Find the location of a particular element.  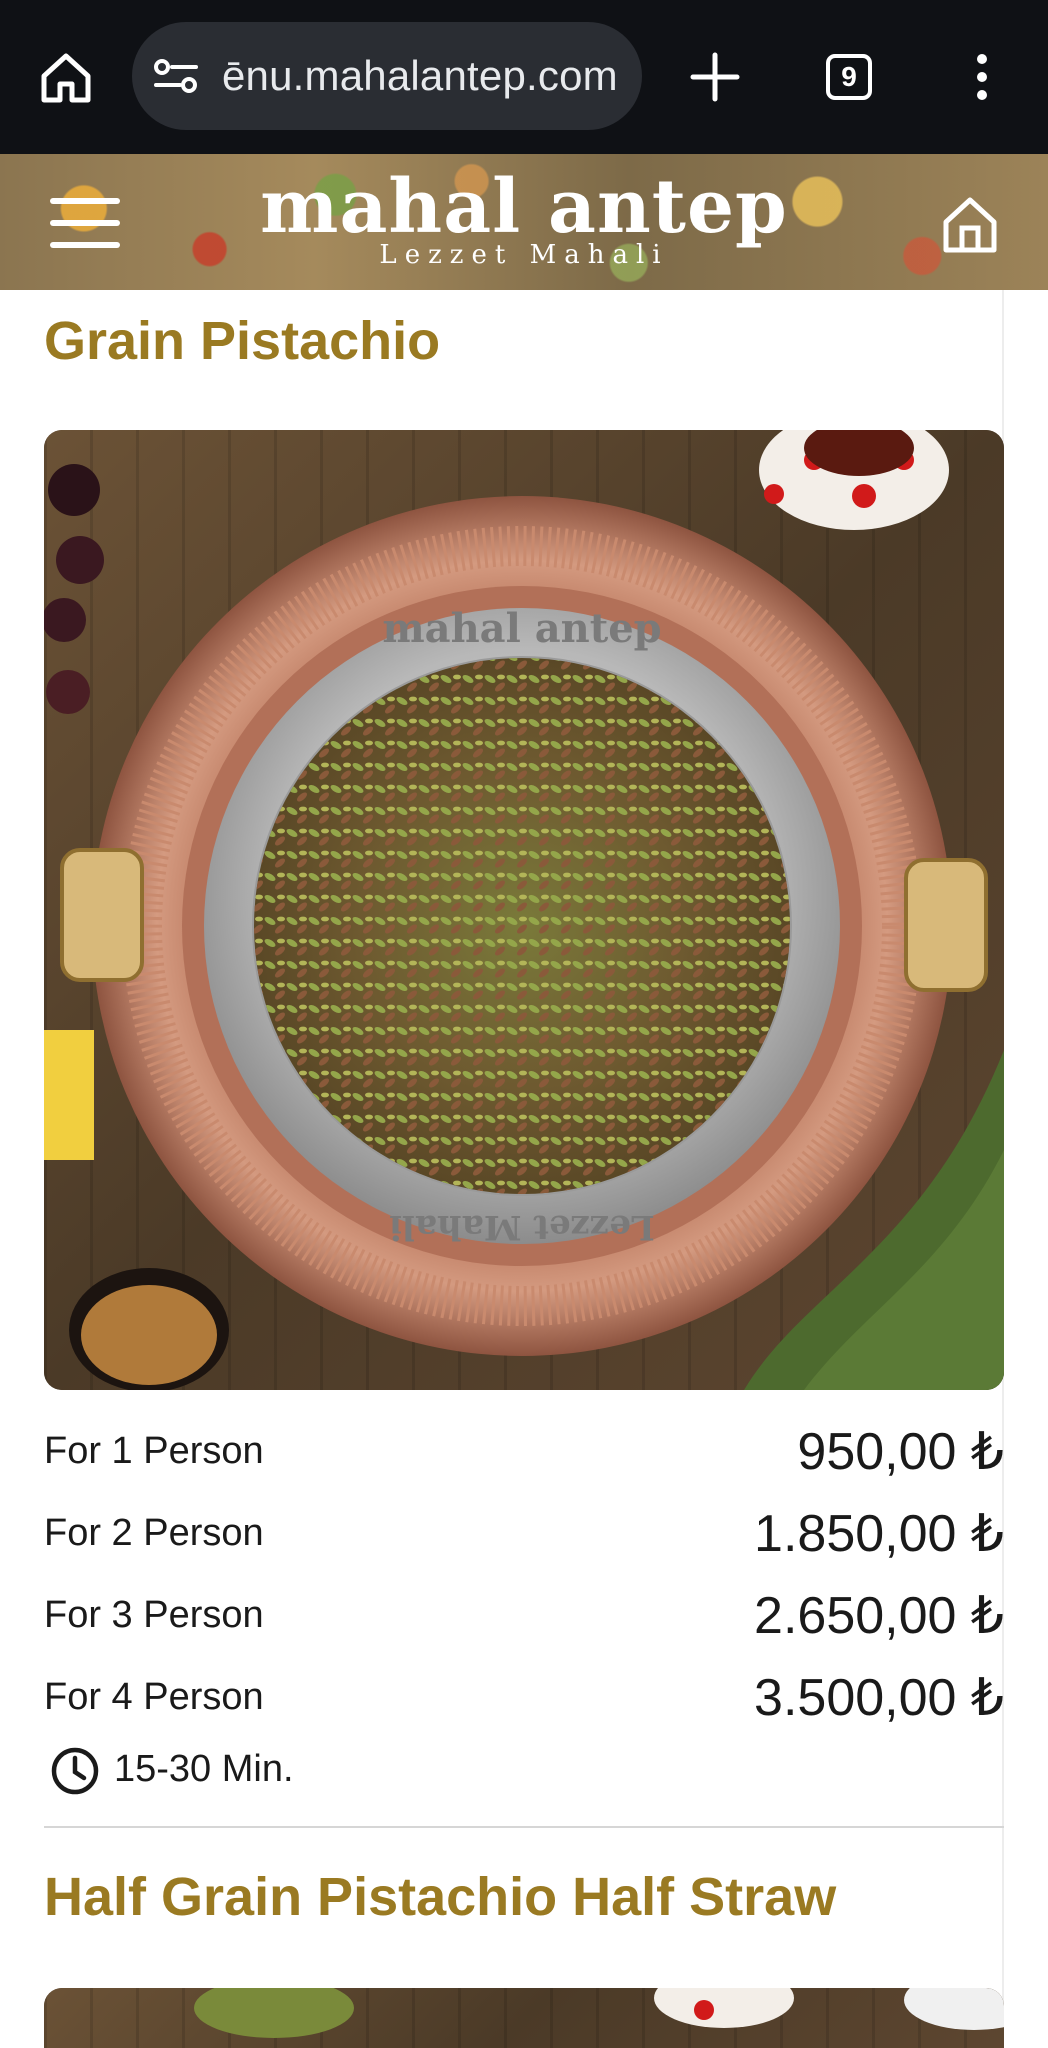

portion-label: For 4 Person is located at coordinates (154, 1697).